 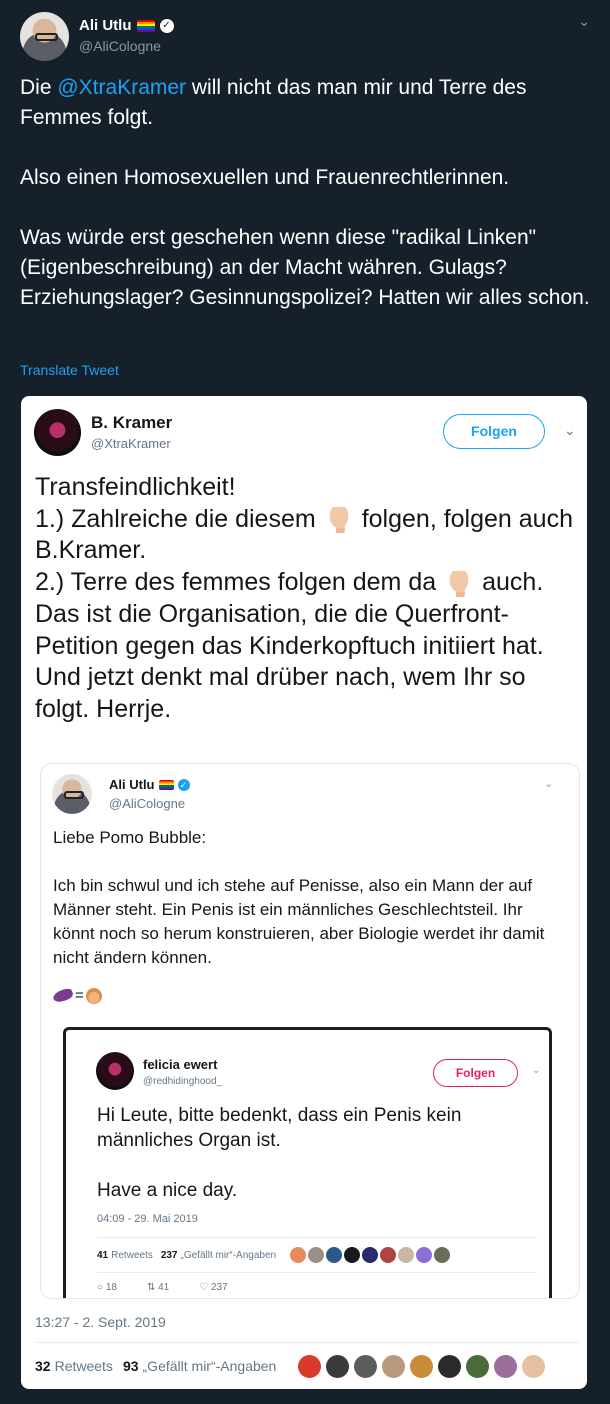 What do you see at coordinates (76, 995) in the screenshot?
I see `emoji-line: =` at bounding box center [76, 995].